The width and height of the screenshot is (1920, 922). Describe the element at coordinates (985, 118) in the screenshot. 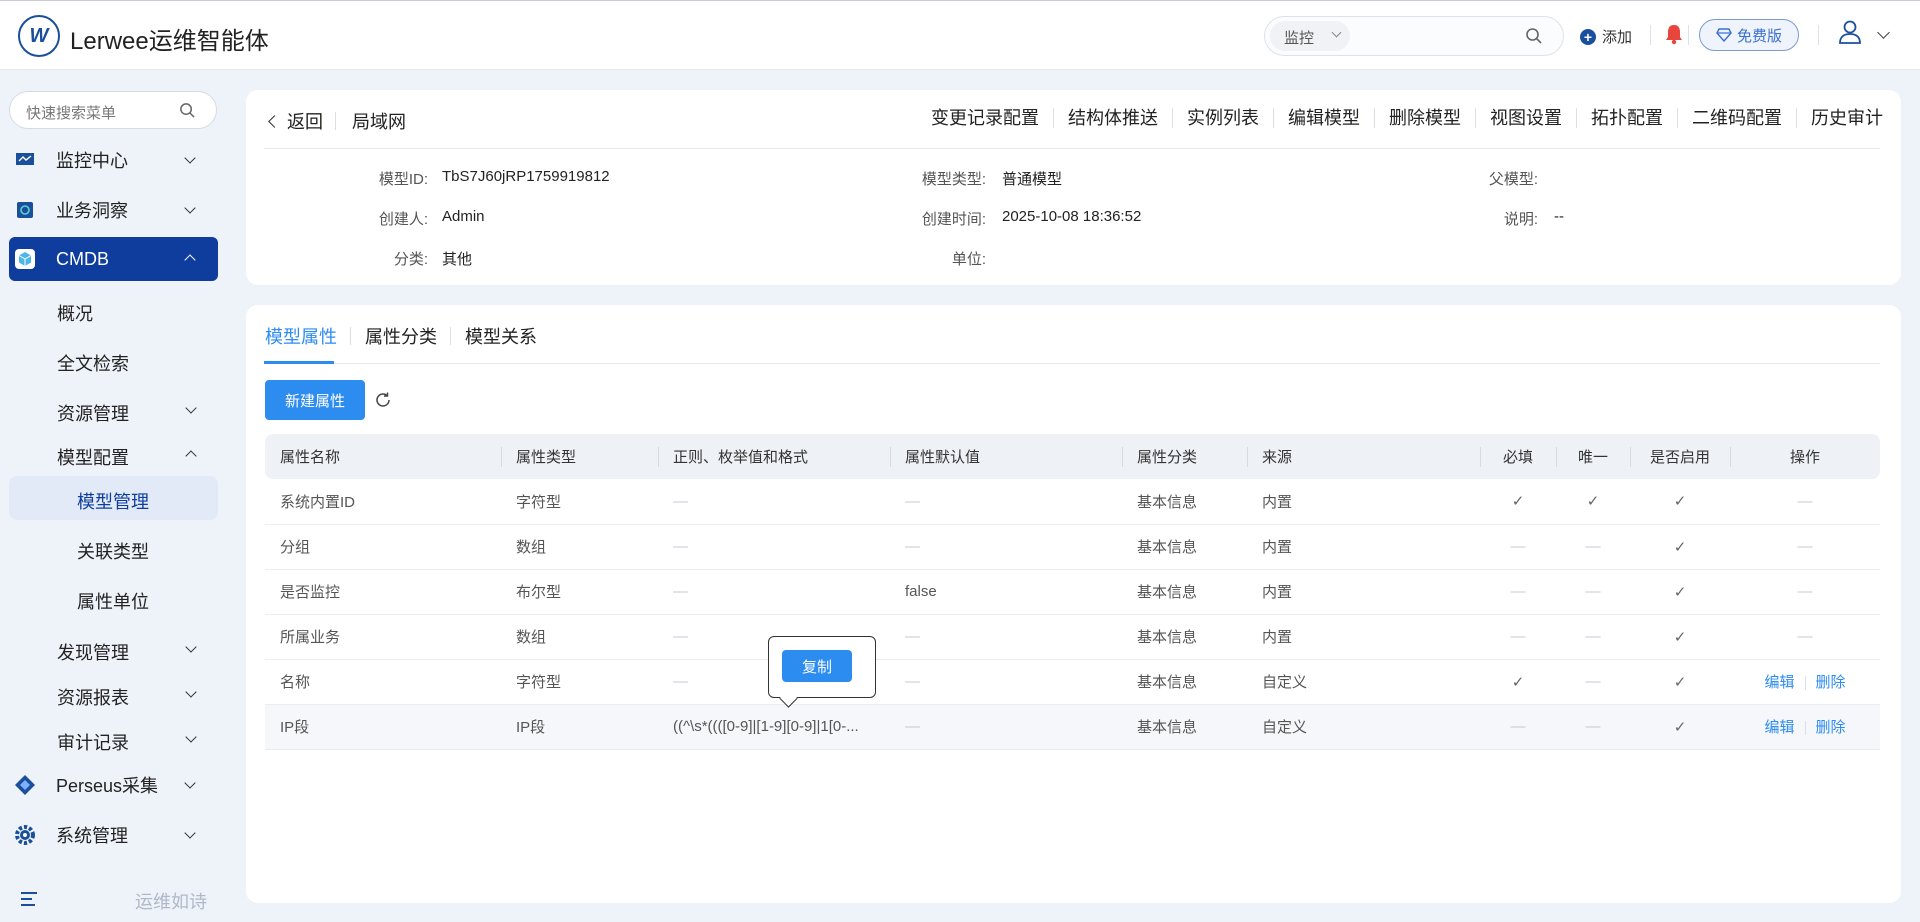

I see `action-change-record-config: 变更记录配置` at that location.